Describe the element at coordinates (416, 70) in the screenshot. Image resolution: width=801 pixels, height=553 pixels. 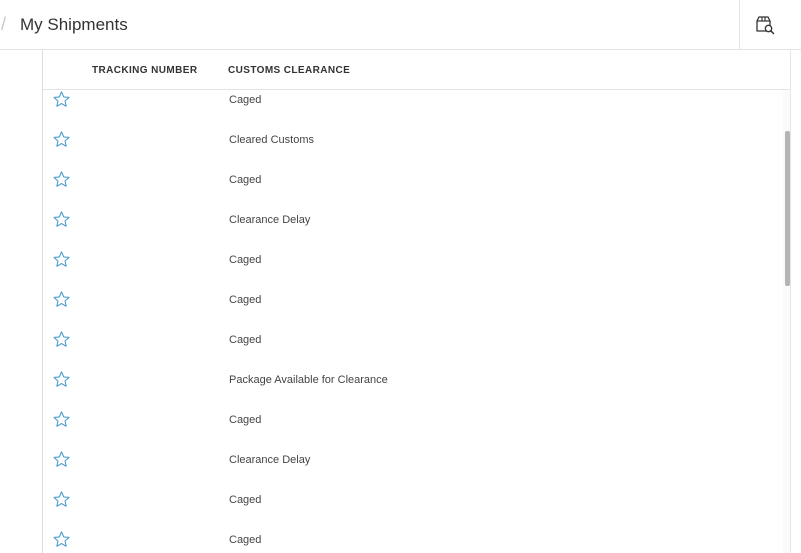
I see `table-header: TRACKING NUMBER CUSTOMS CLEARANCE` at that location.